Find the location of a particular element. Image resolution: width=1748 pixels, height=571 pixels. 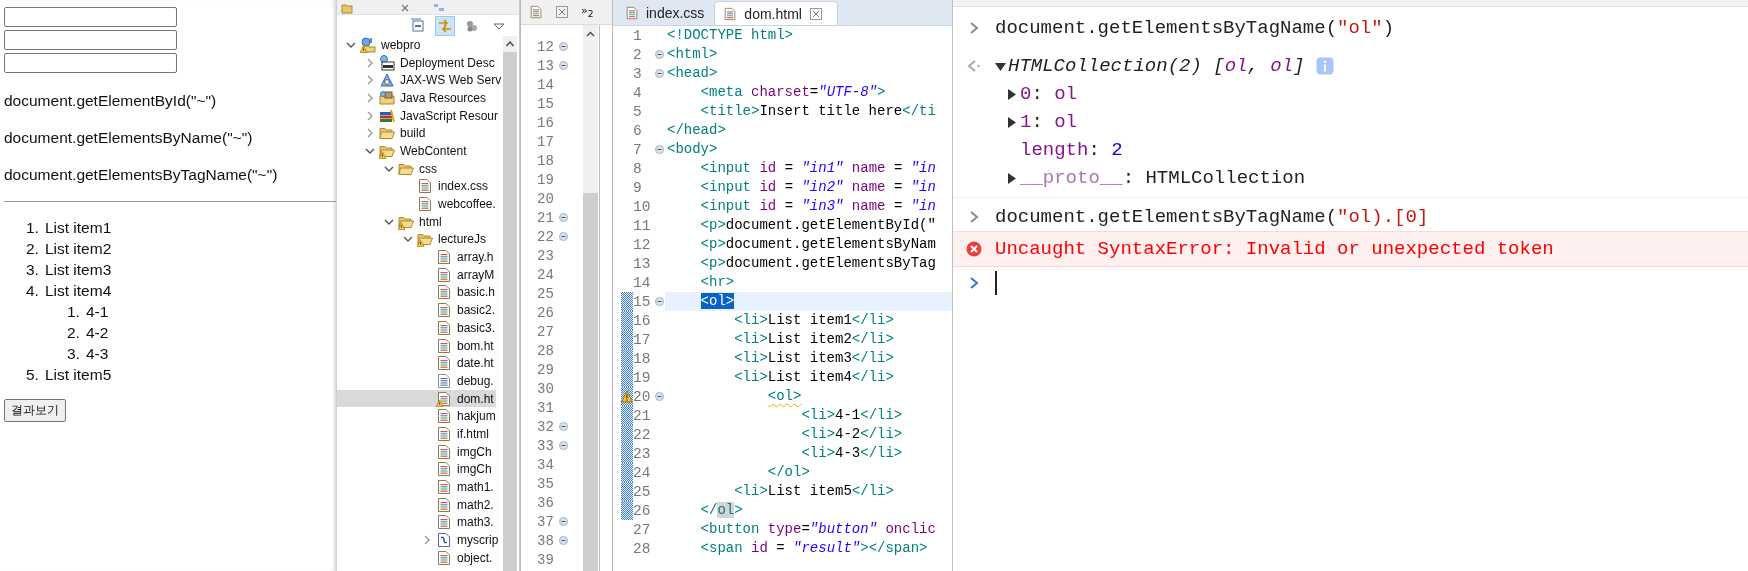

tree-item: myscrip is located at coordinates (419, 540).